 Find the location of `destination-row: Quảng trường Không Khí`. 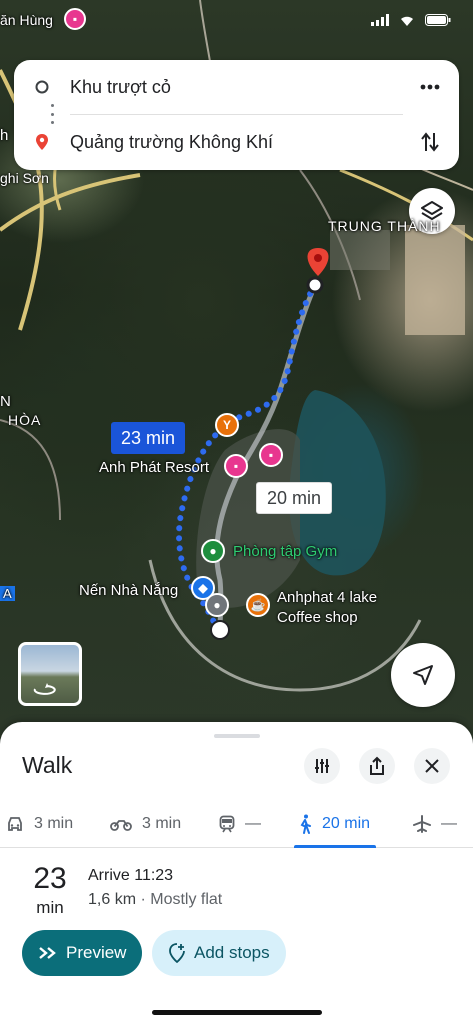

destination-row: Quảng trường Không Khí is located at coordinates (236, 142).